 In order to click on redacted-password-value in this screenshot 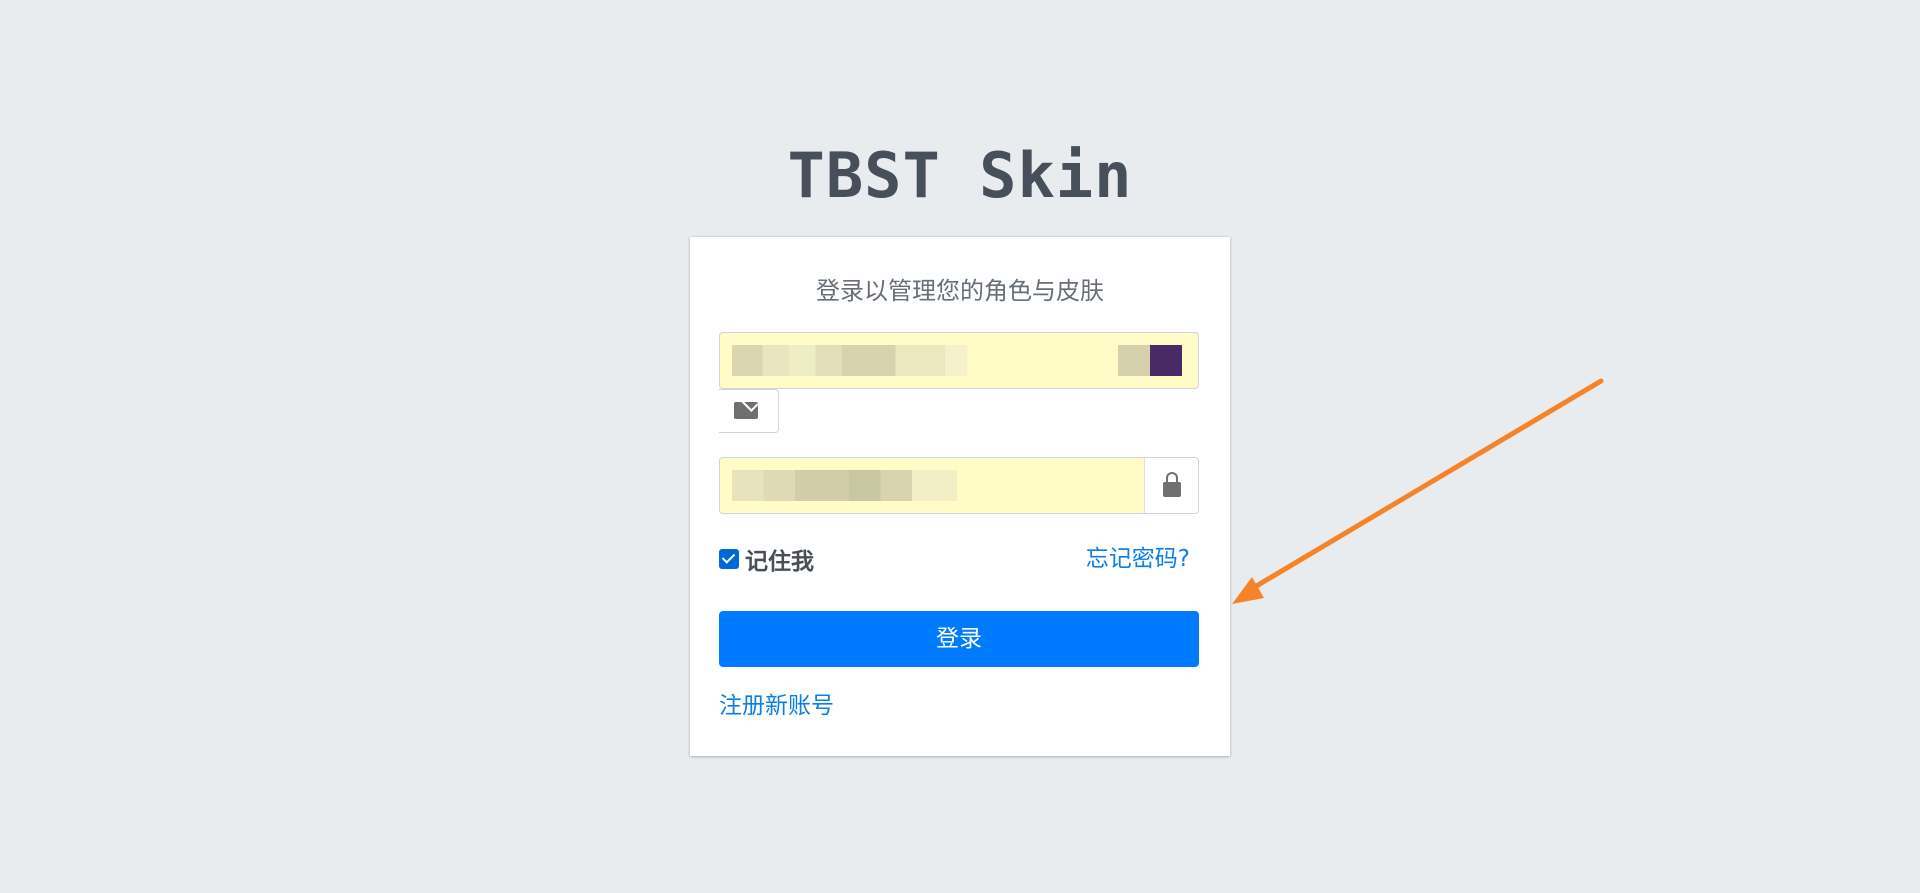, I will do `click(844, 485)`.